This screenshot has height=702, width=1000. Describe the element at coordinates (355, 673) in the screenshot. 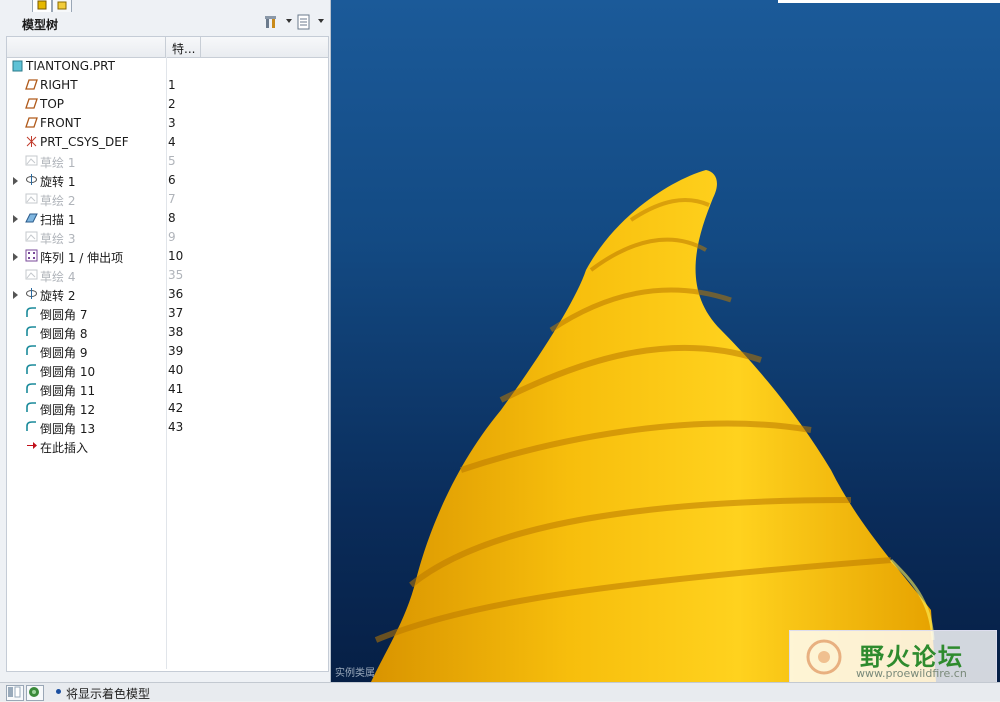

I see `viewport-status-label: 实例类属` at that location.